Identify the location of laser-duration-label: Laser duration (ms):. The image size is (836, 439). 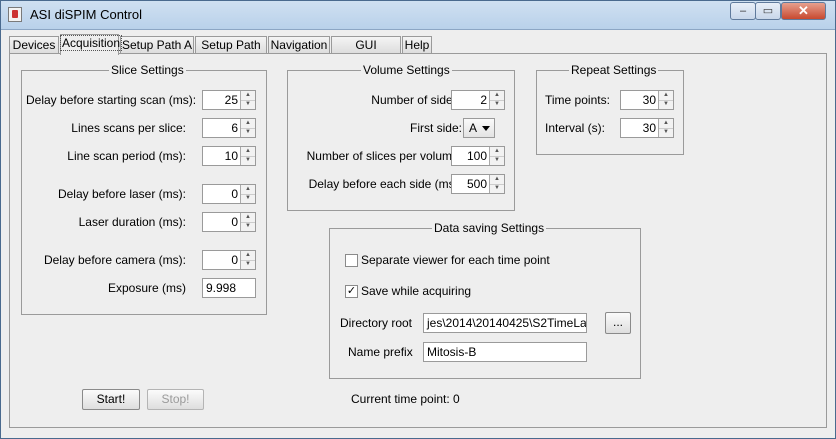
(132, 222).